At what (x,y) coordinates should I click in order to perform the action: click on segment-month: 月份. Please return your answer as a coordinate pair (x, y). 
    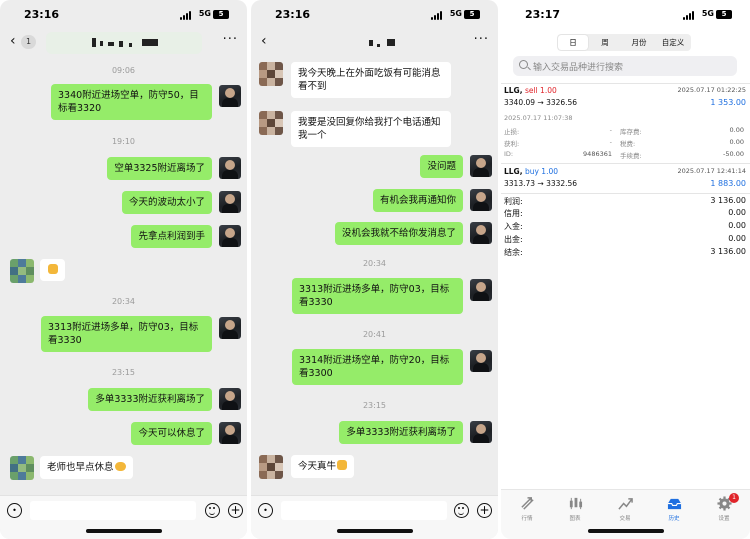
    Looking at the image, I should click on (639, 42).